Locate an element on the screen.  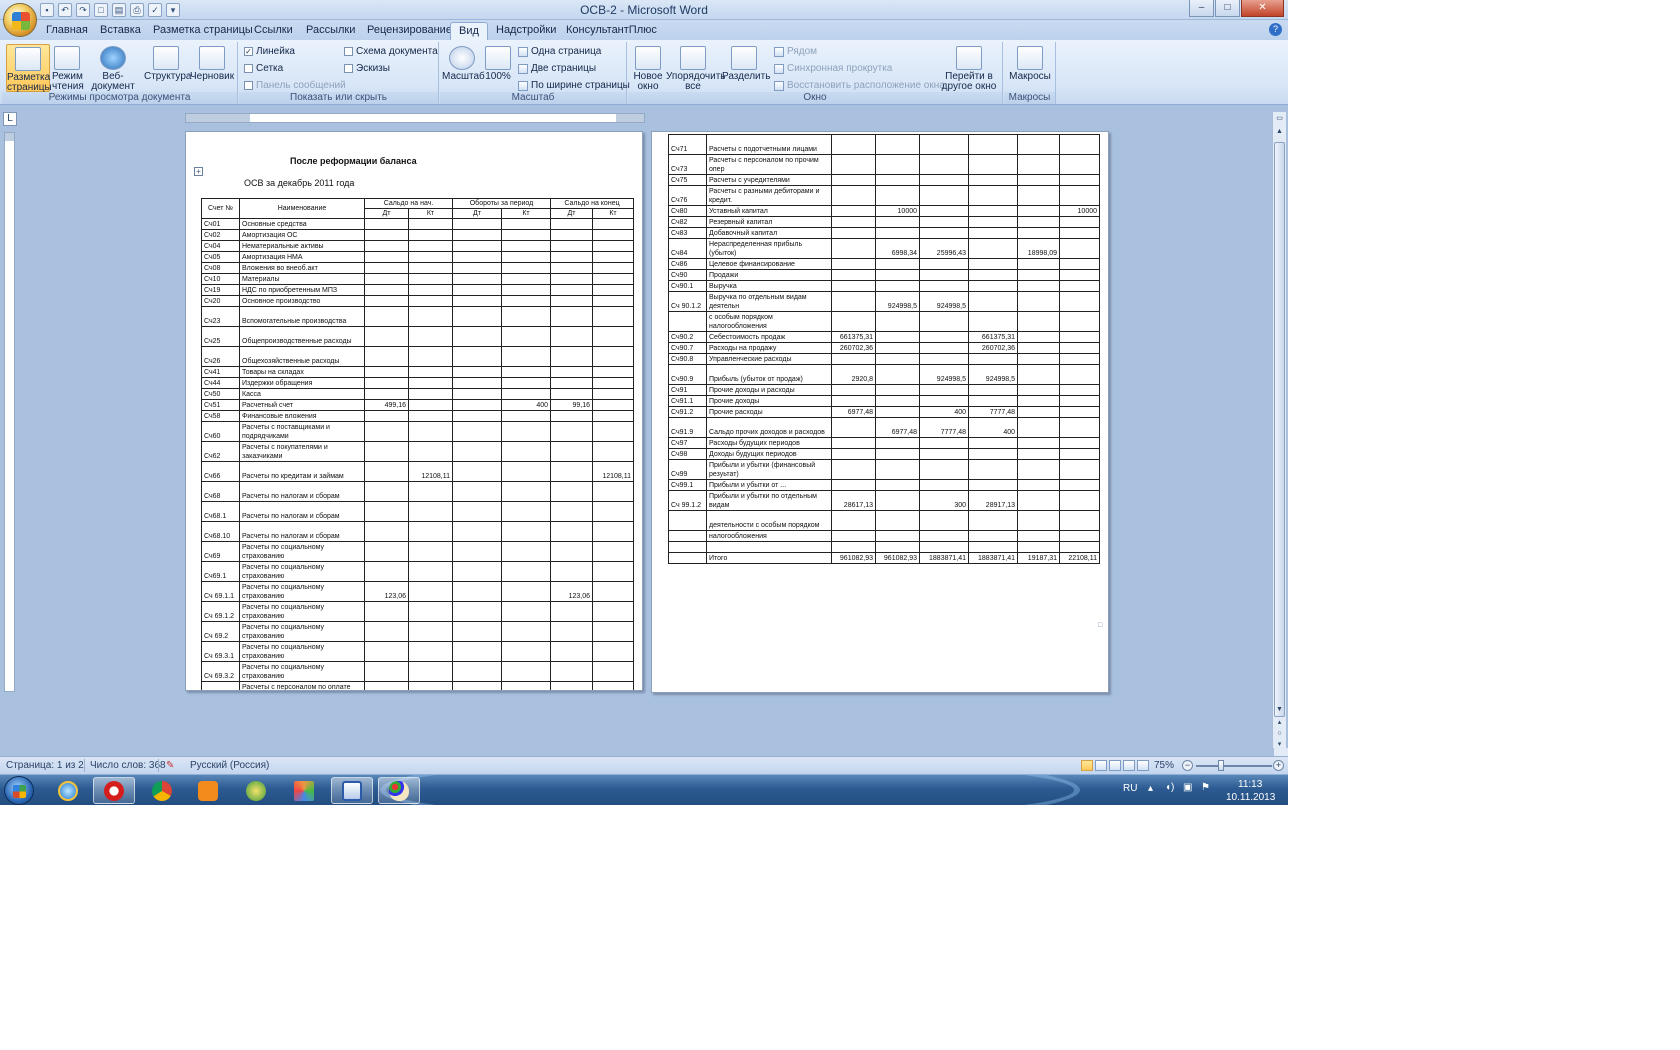
account-cell: Сч60 is located at coordinates (220, 431).